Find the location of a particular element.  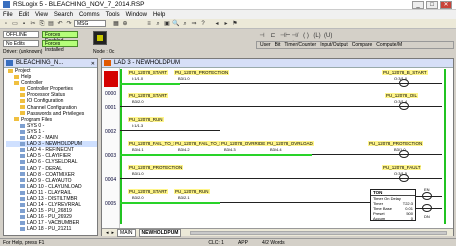

dn-label: DN is located at coordinates (427, 216).